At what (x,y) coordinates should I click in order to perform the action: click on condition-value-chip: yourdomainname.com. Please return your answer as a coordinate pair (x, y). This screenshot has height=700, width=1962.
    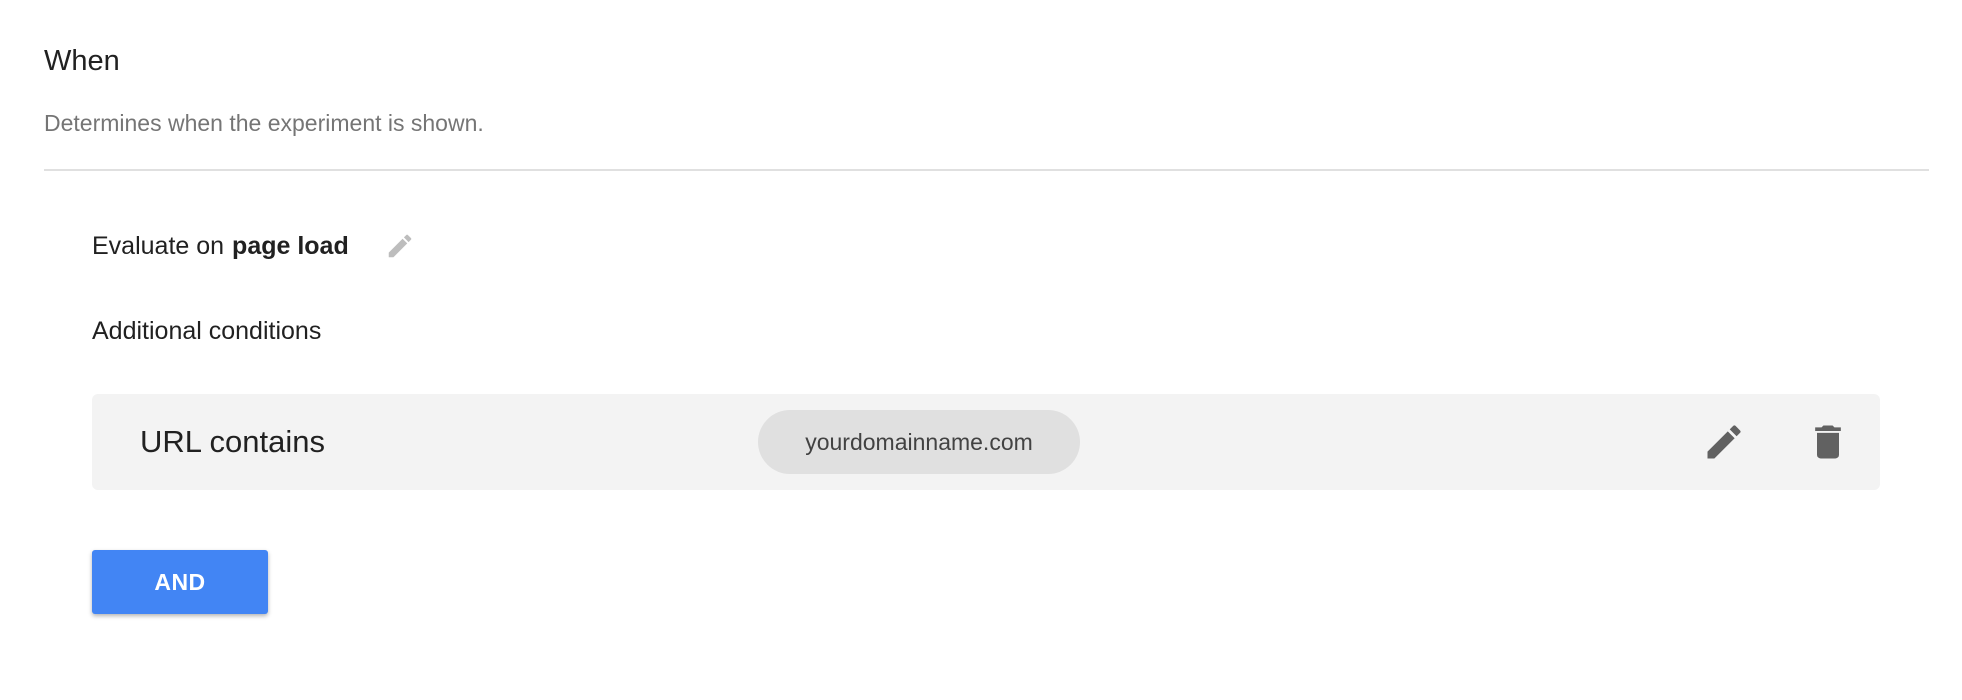
    Looking at the image, I should click on (919, 442).